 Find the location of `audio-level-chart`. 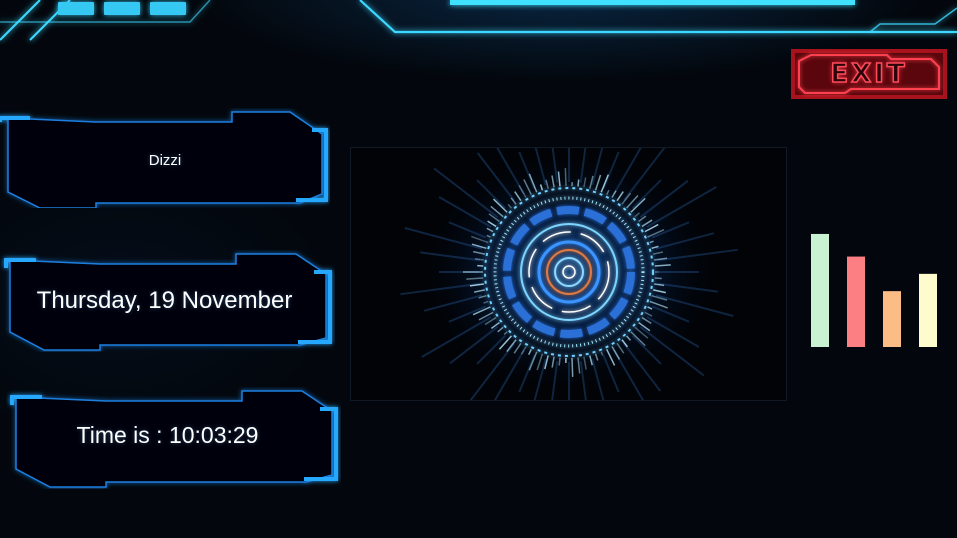

audio-level-chart is located at coordinates (874, 290).